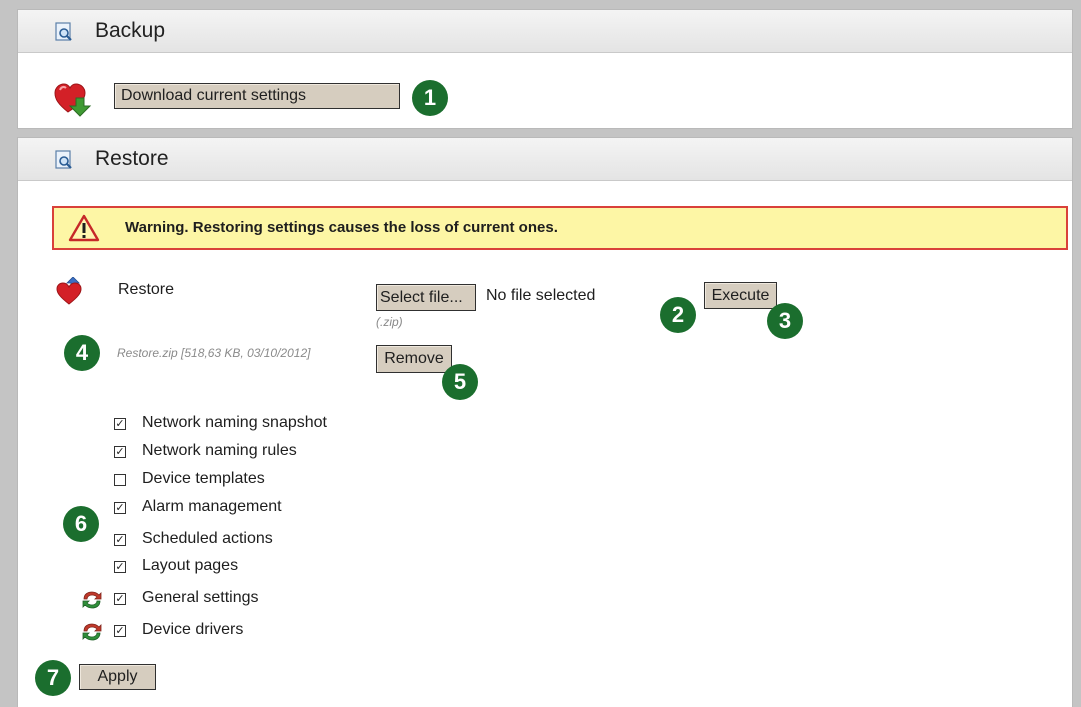  I want to click on restore-title: Restore, so click(132, 158).